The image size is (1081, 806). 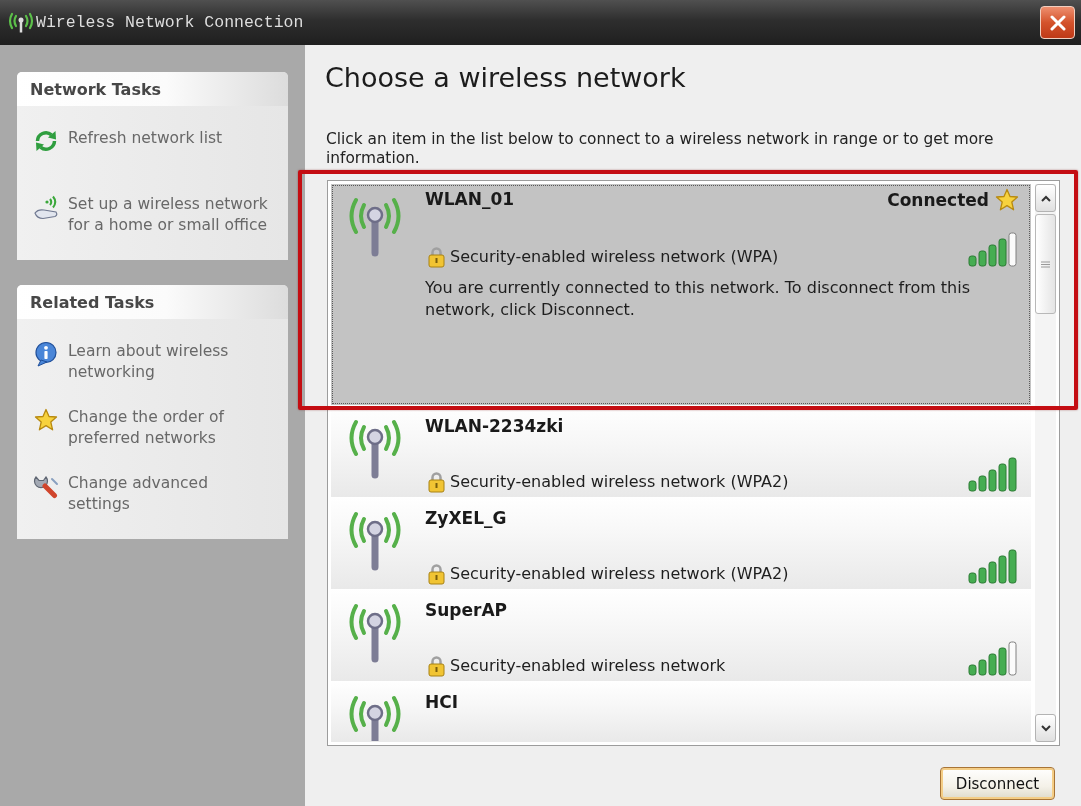 I want to click on wireless-device-icon, so click(x=46, y=207).